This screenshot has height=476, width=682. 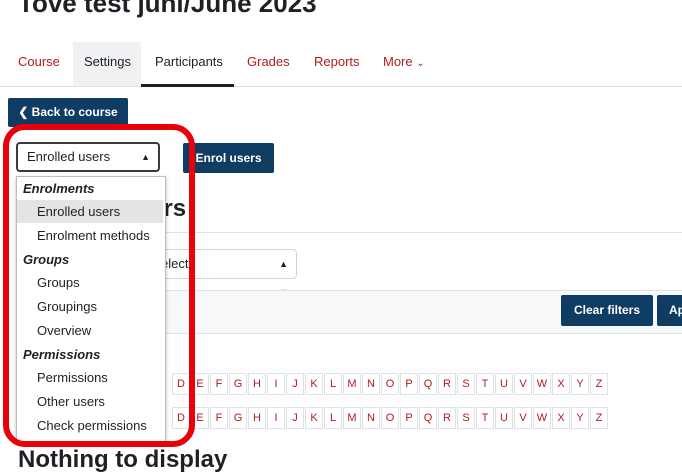 I want to click on back-to-course-button: ❮ Back to course, so click(x=68, y=112).